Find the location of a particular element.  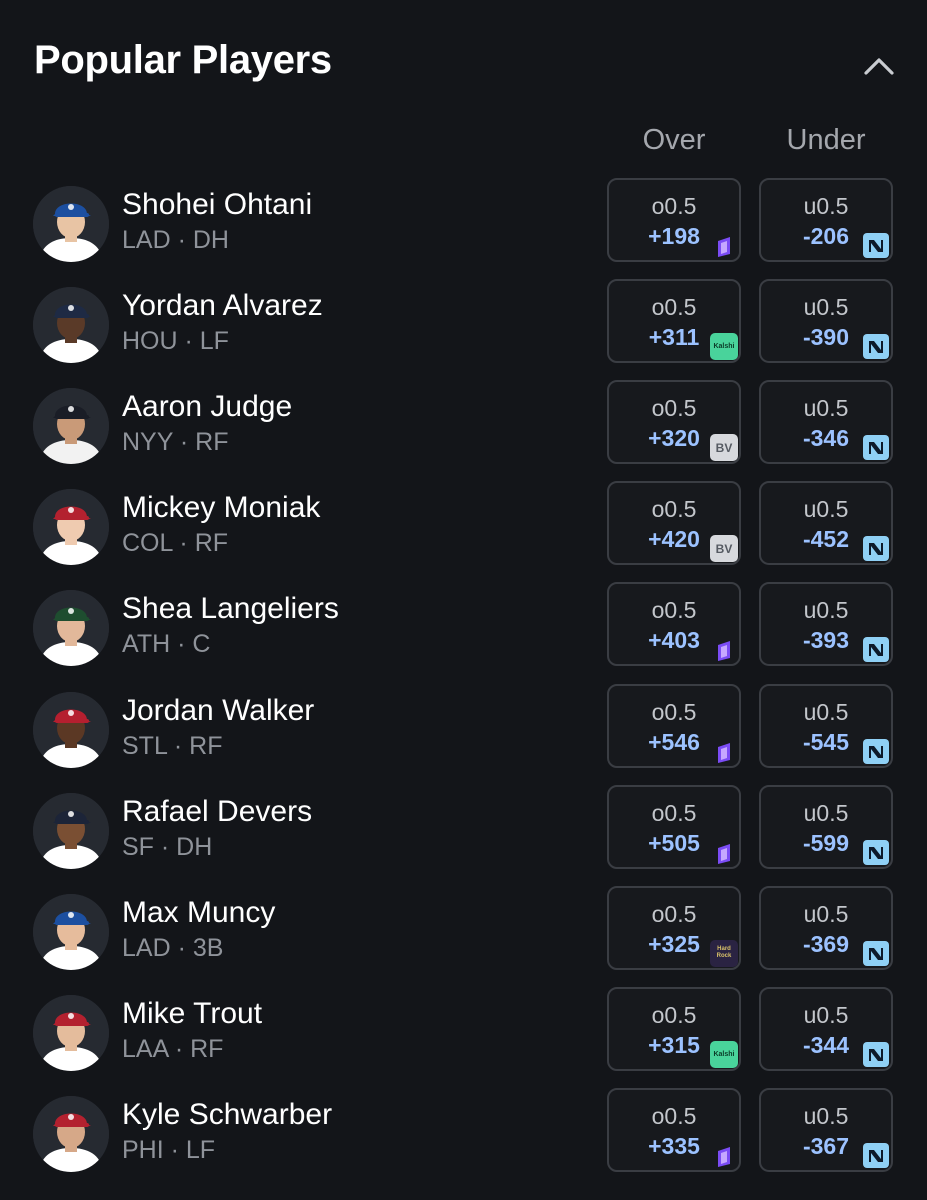

player-name: Mickey Moniak is located at coordinates (221, 508).